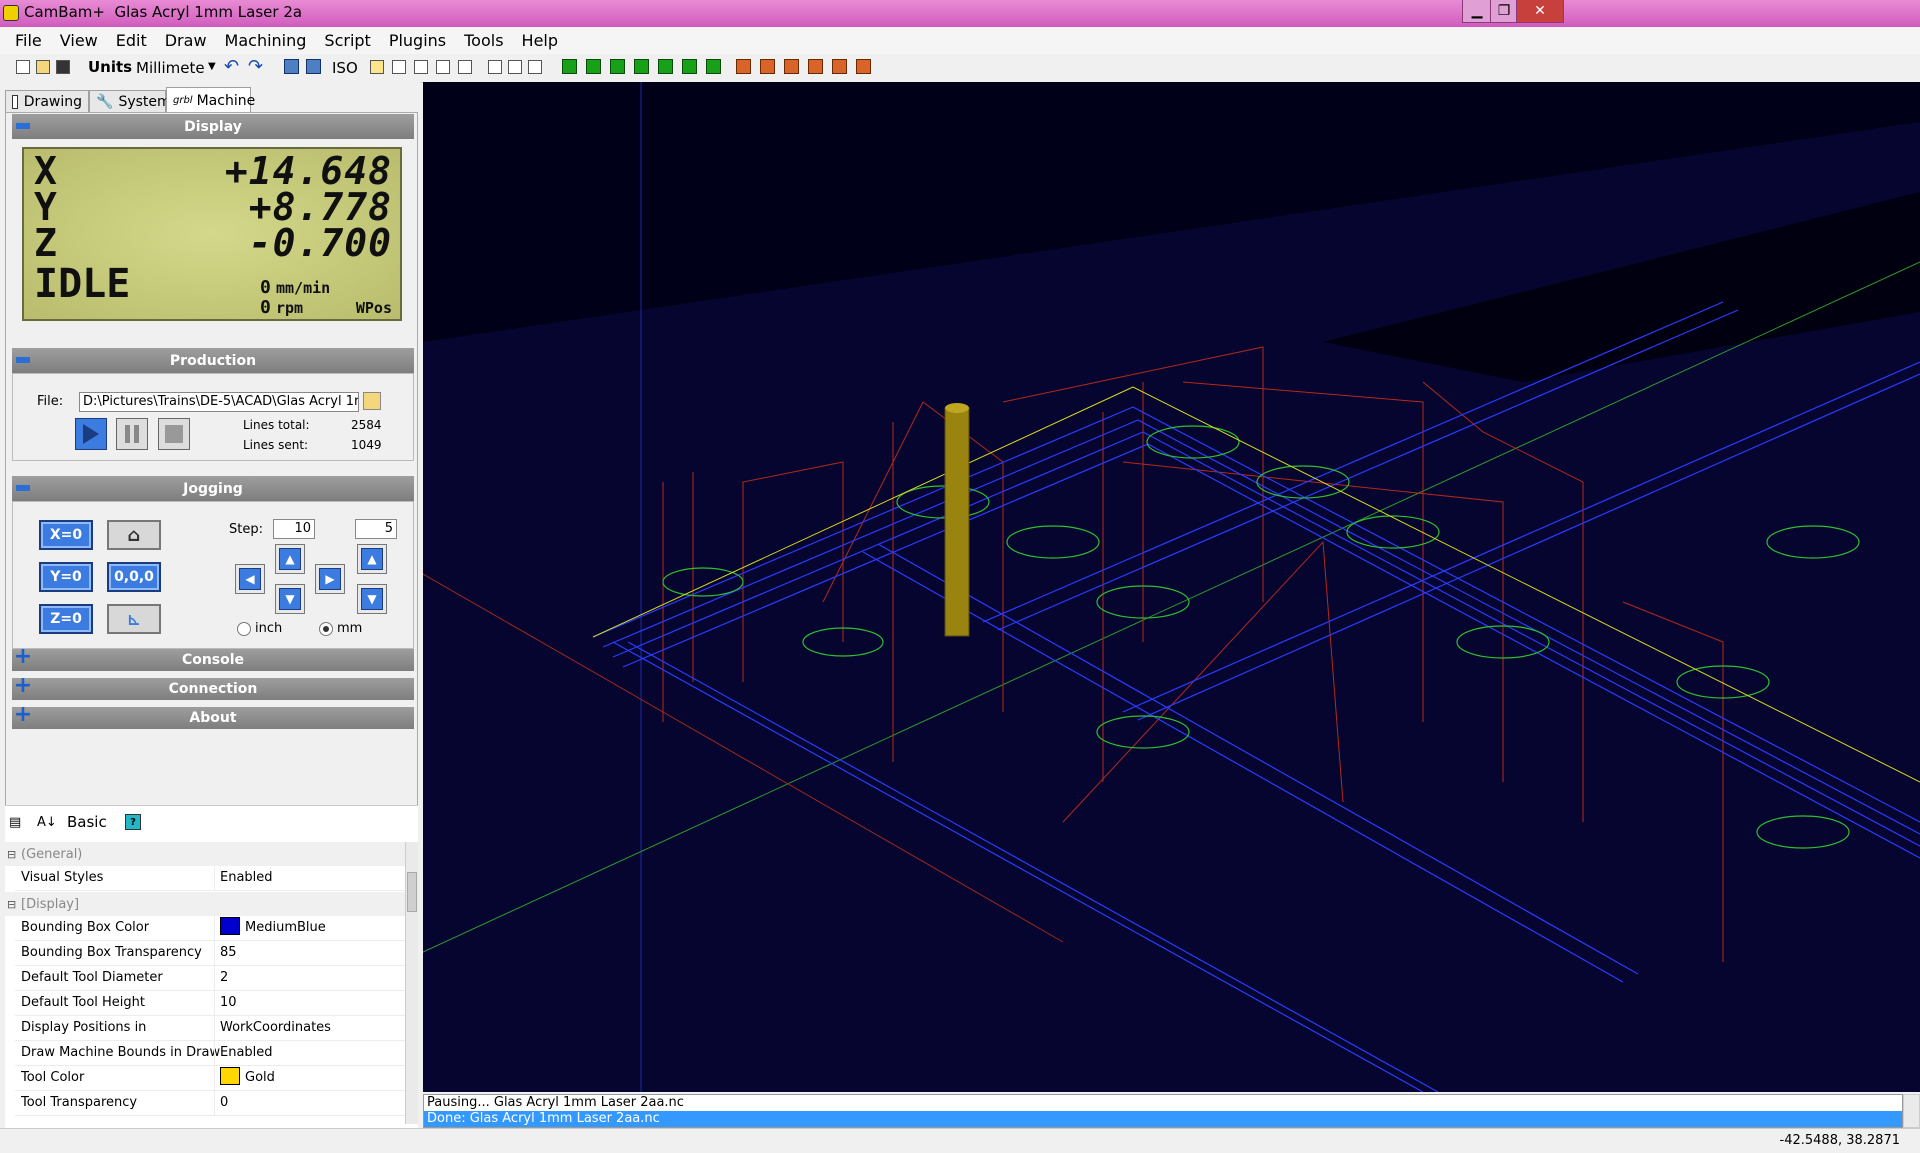  What do you see at coordinates (421, 67) in the screenshot?
I see `view-cube-3-icon` at bounding box center [421, 67].